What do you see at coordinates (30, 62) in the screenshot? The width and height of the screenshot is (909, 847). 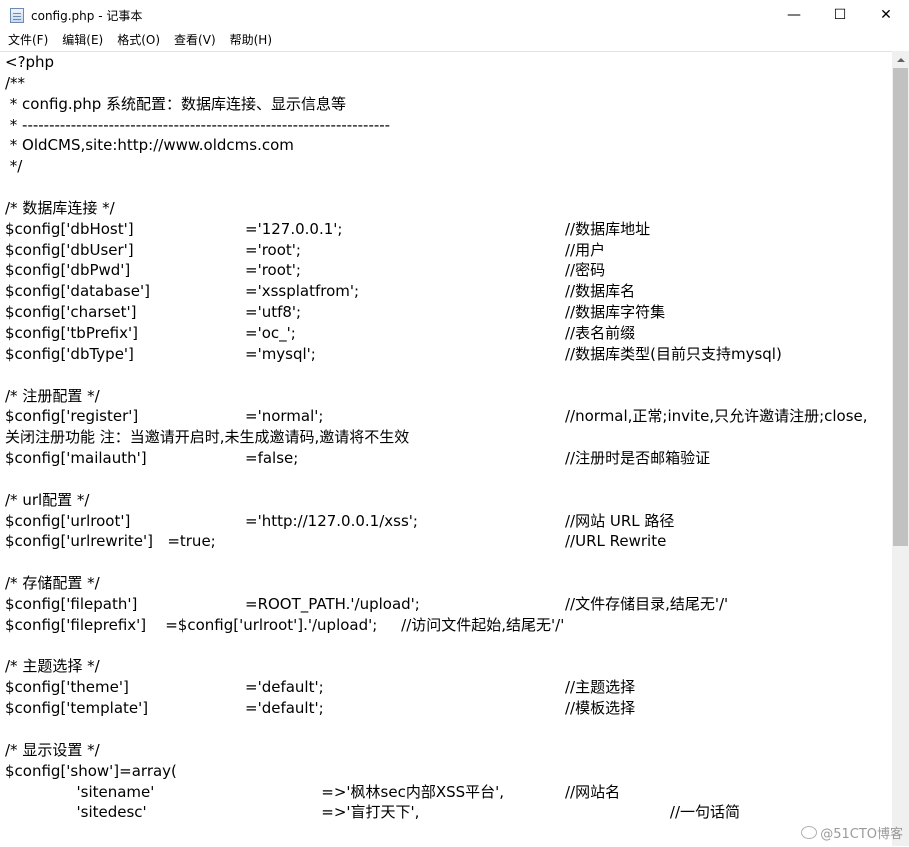 I see `code-col-1: <?php` at bounding box center [30, 62].